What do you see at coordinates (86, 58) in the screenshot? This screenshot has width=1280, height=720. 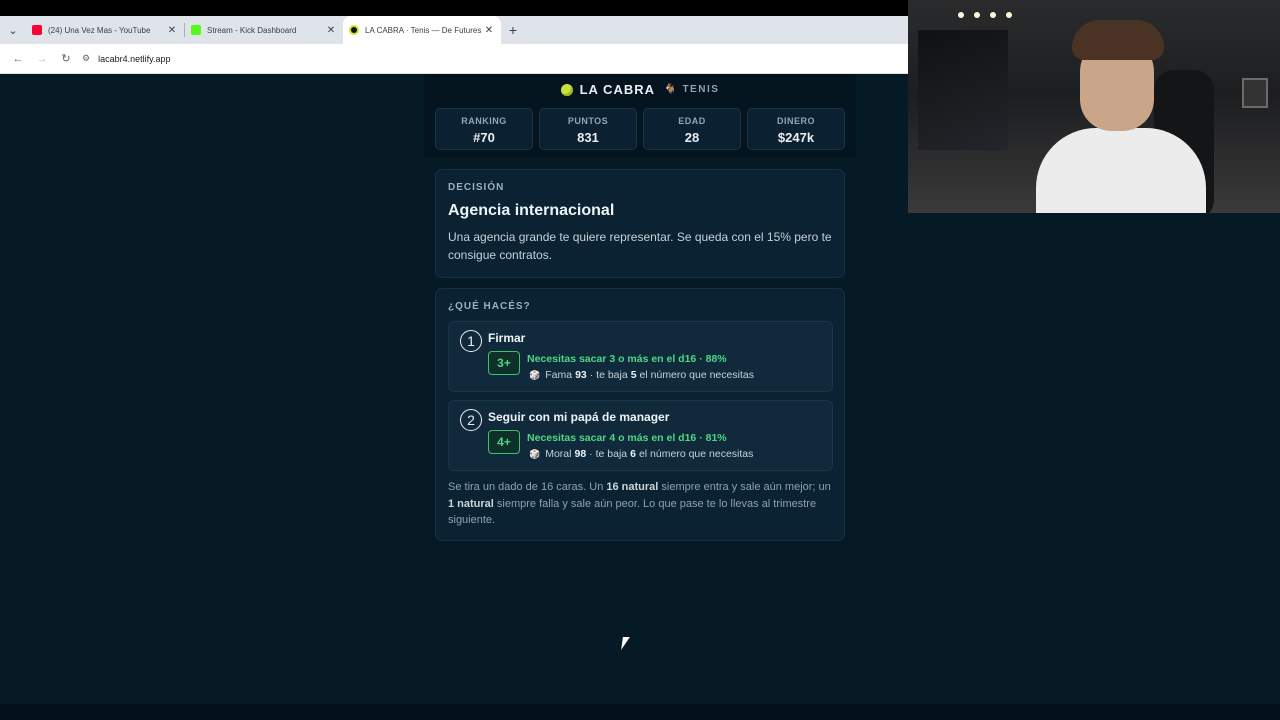 I see `site-settings-icon: ⚙` at bounding box center [86, 58].